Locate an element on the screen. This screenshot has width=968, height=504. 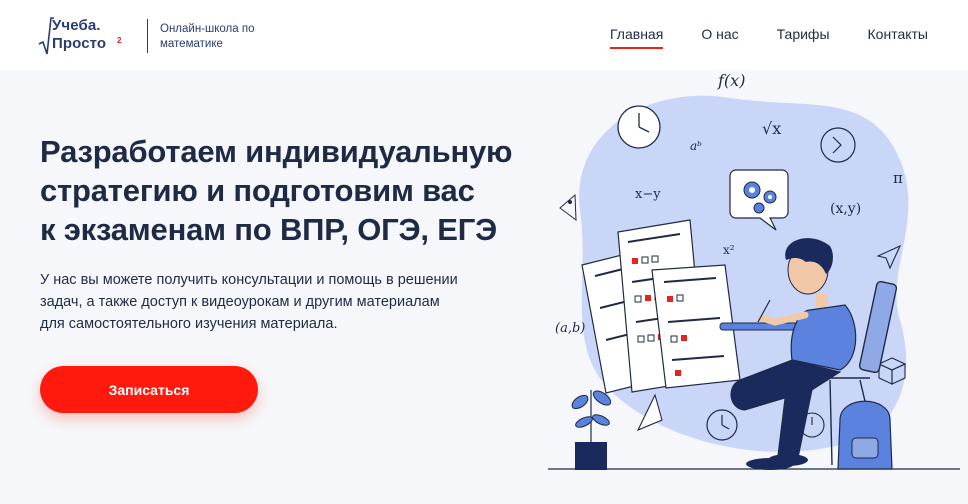
nav-item-home: Главная is located at coordinates (637, 37).